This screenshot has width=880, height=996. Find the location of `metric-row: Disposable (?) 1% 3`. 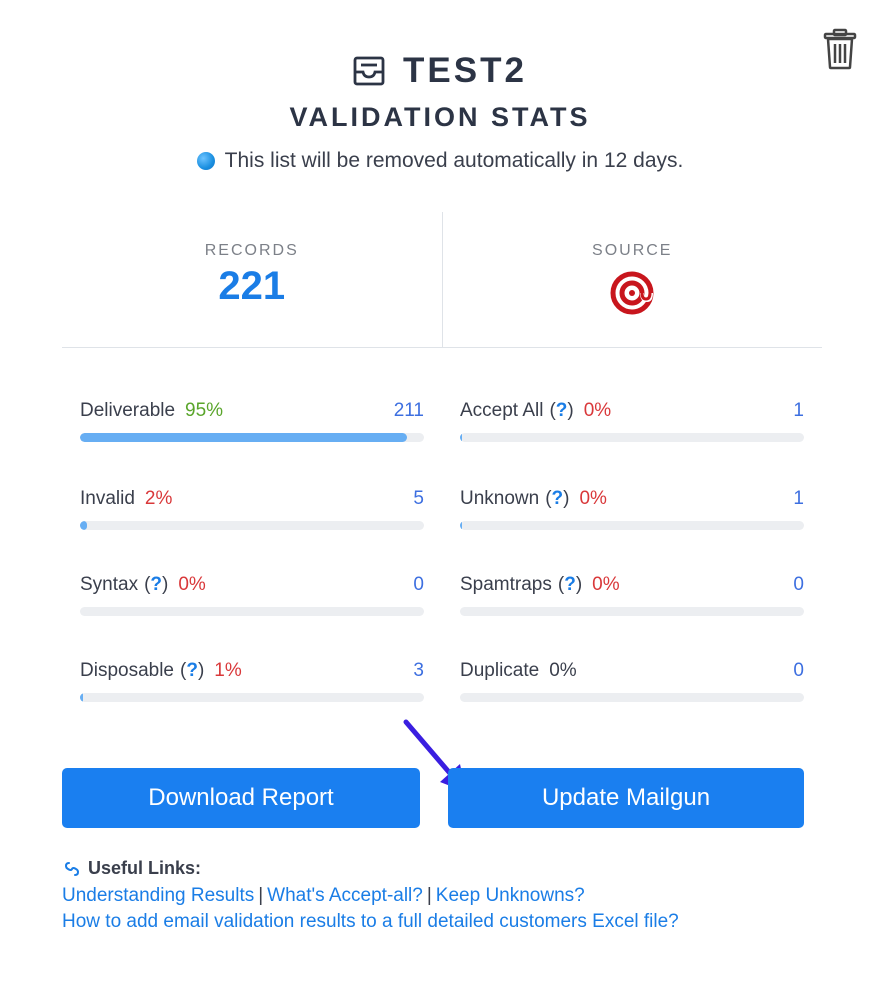

metric-row: Disposable (?) 1% 3 is located at coordinates (252, 671).